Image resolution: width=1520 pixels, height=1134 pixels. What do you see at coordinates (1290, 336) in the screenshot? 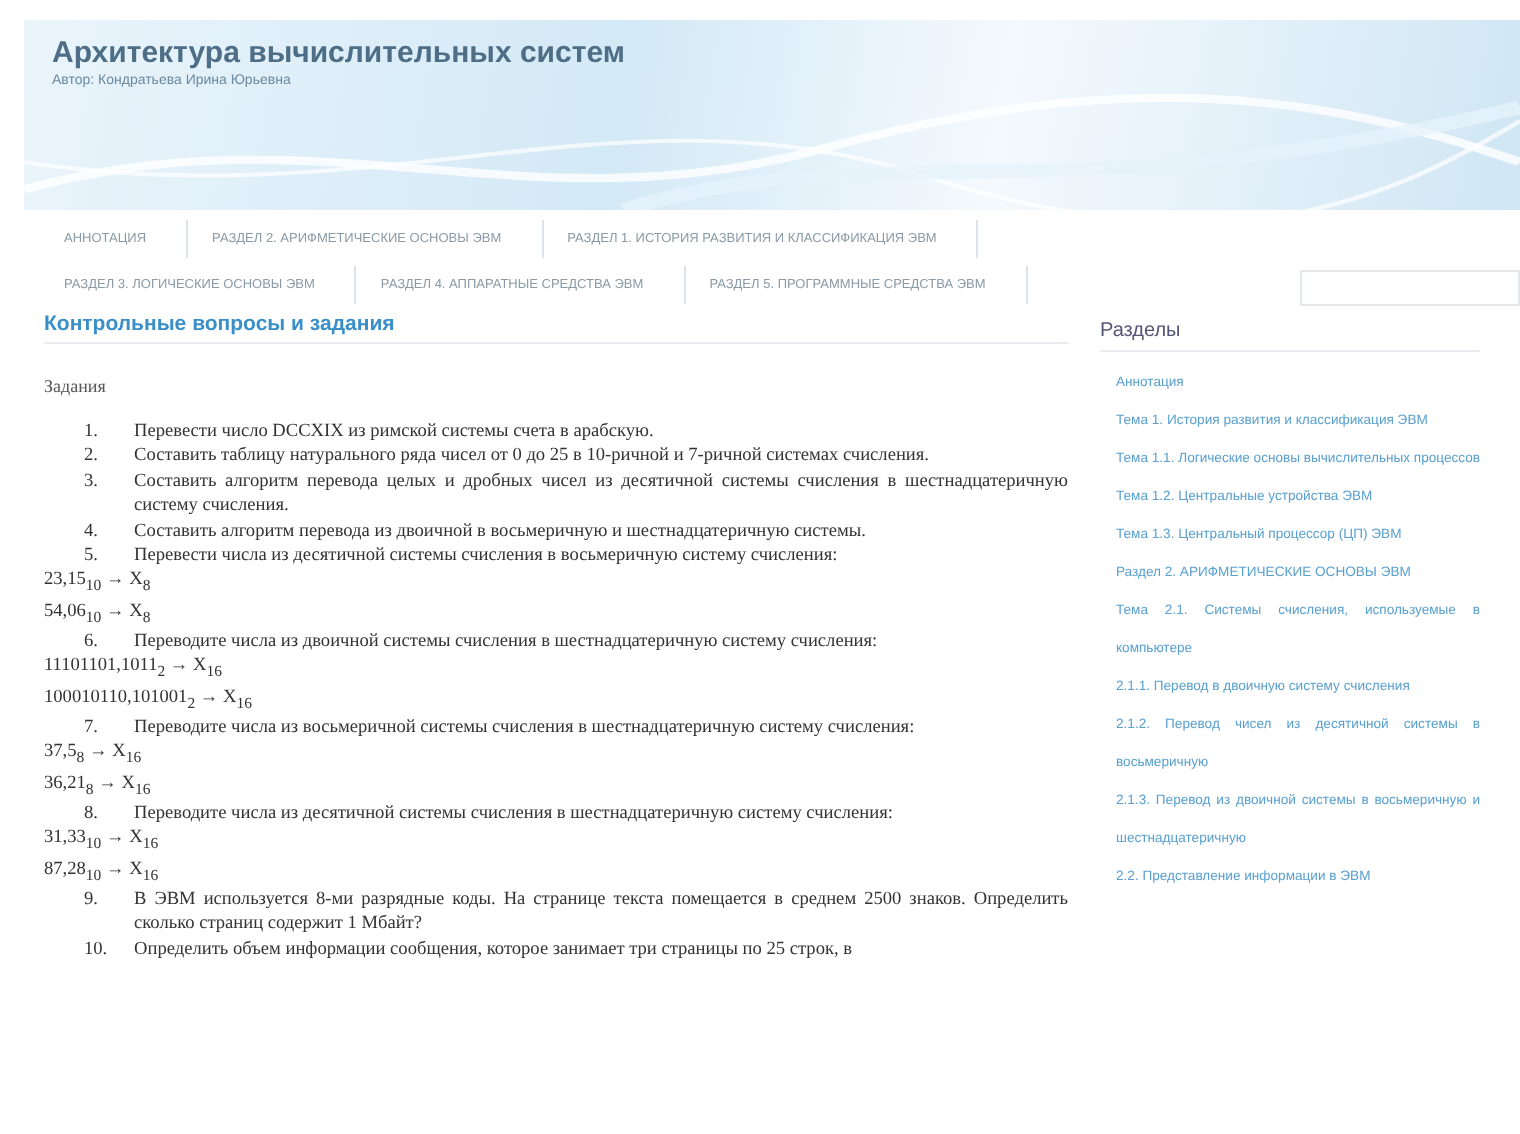
I see `sidebar-title: Разделы` at bounding box center [1290, 336].